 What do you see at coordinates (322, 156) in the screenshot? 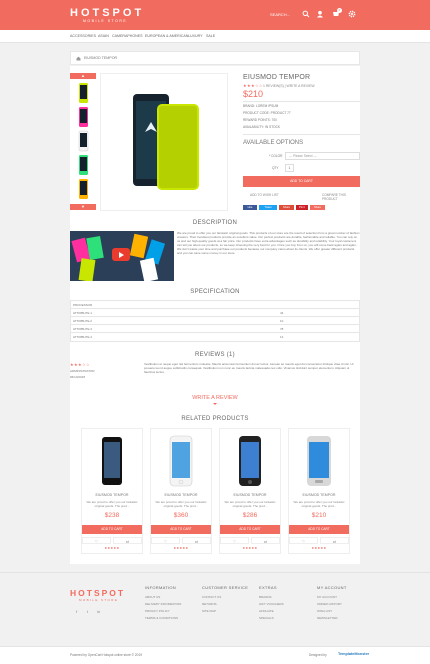
I see `color-select: --- Please Select ---` at bounding box center [322, 156].